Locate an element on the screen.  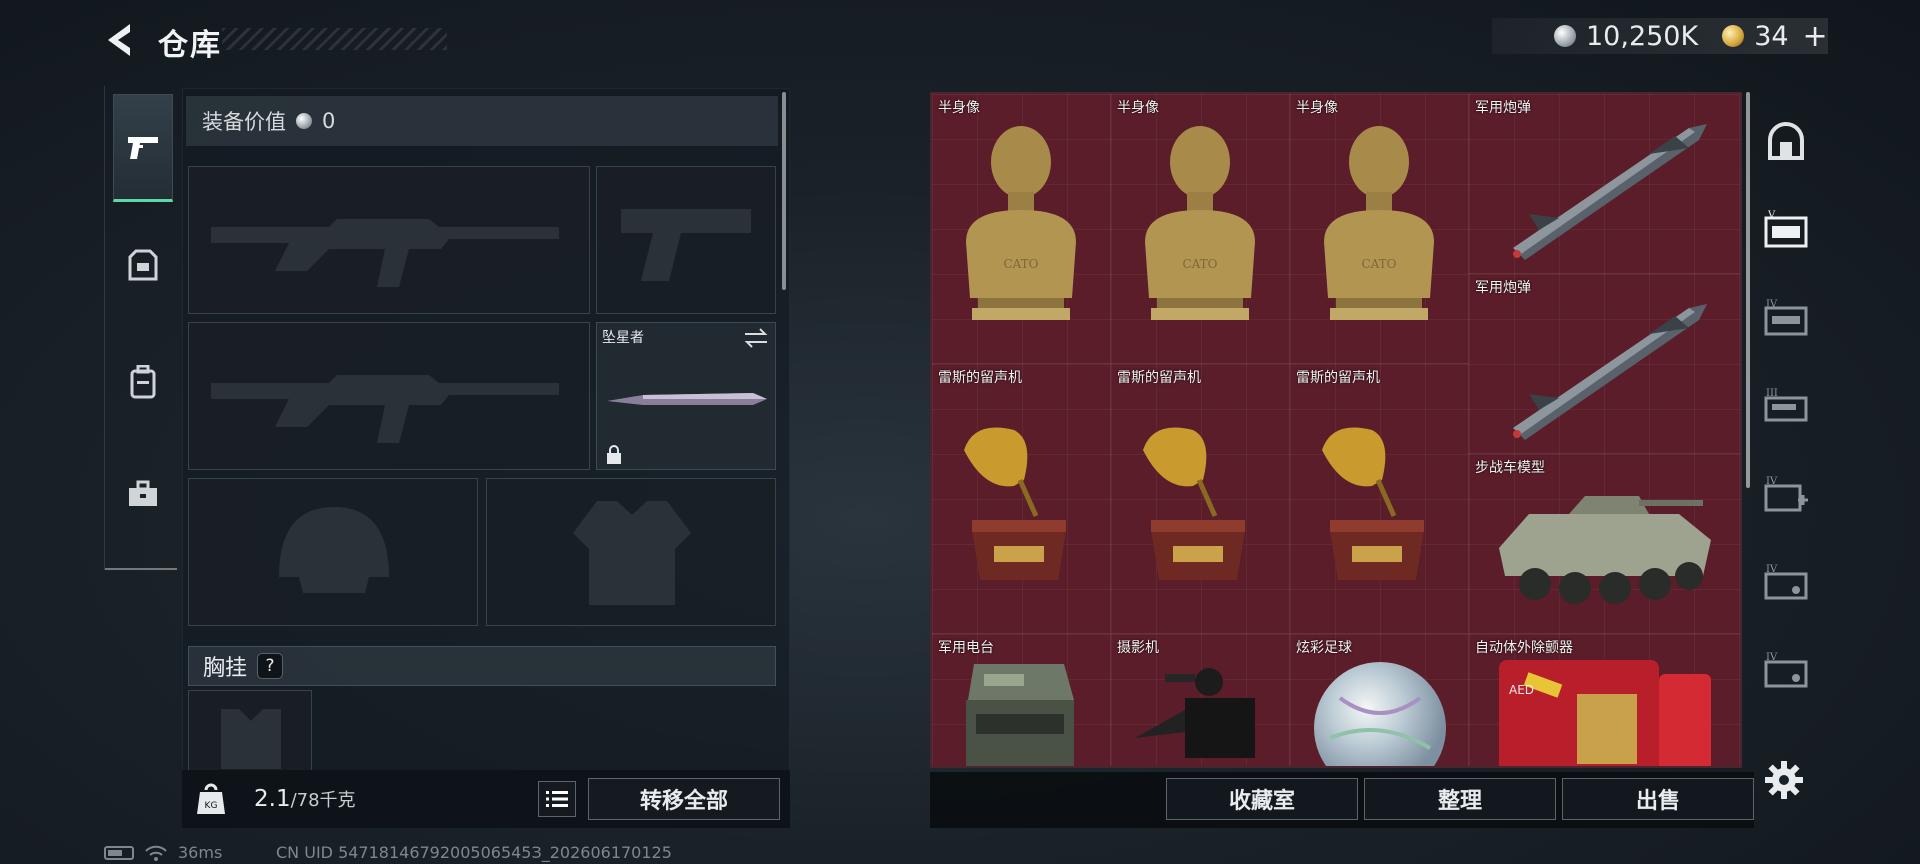
item-cell-aed: 自动体外除颤器 AED is located at coordinates (1604, 700).